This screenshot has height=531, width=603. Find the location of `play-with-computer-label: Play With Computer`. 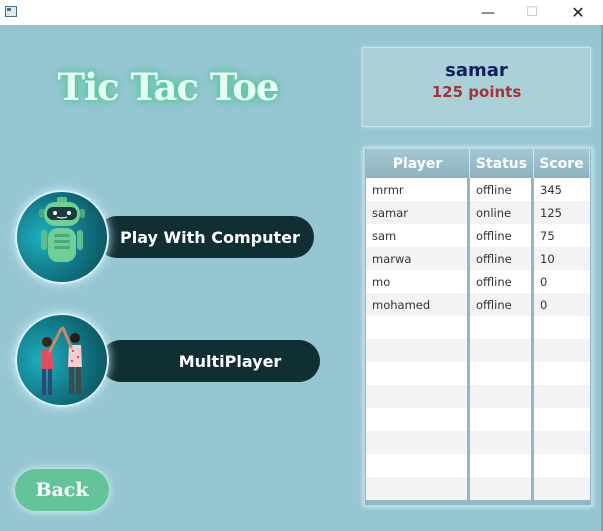

play-with-computer-label: Play With Computer is located at coordinates (210, 237).